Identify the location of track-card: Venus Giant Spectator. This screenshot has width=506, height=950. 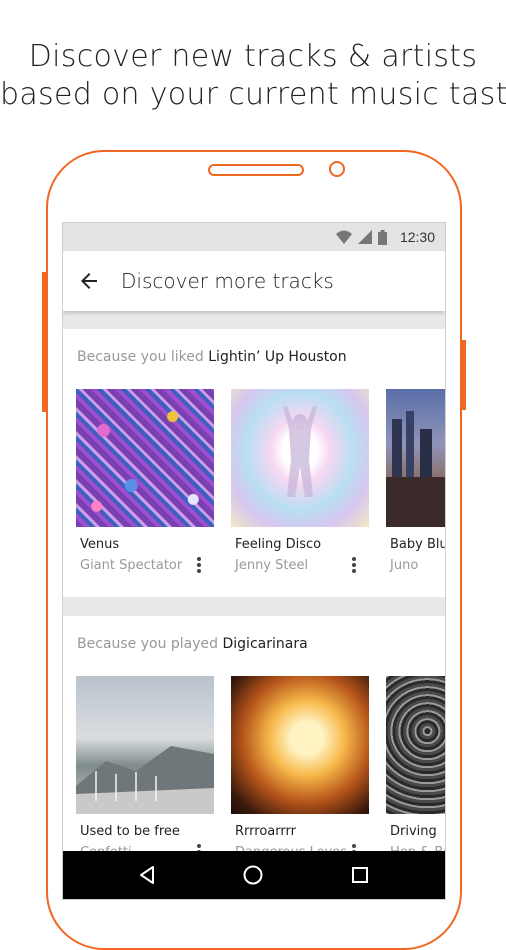
(145, 481).